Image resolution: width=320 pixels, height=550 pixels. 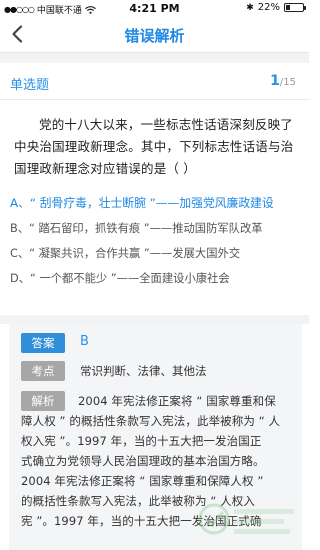 I want to click on answer-row: 答案 B, so click(x=156, y=343).